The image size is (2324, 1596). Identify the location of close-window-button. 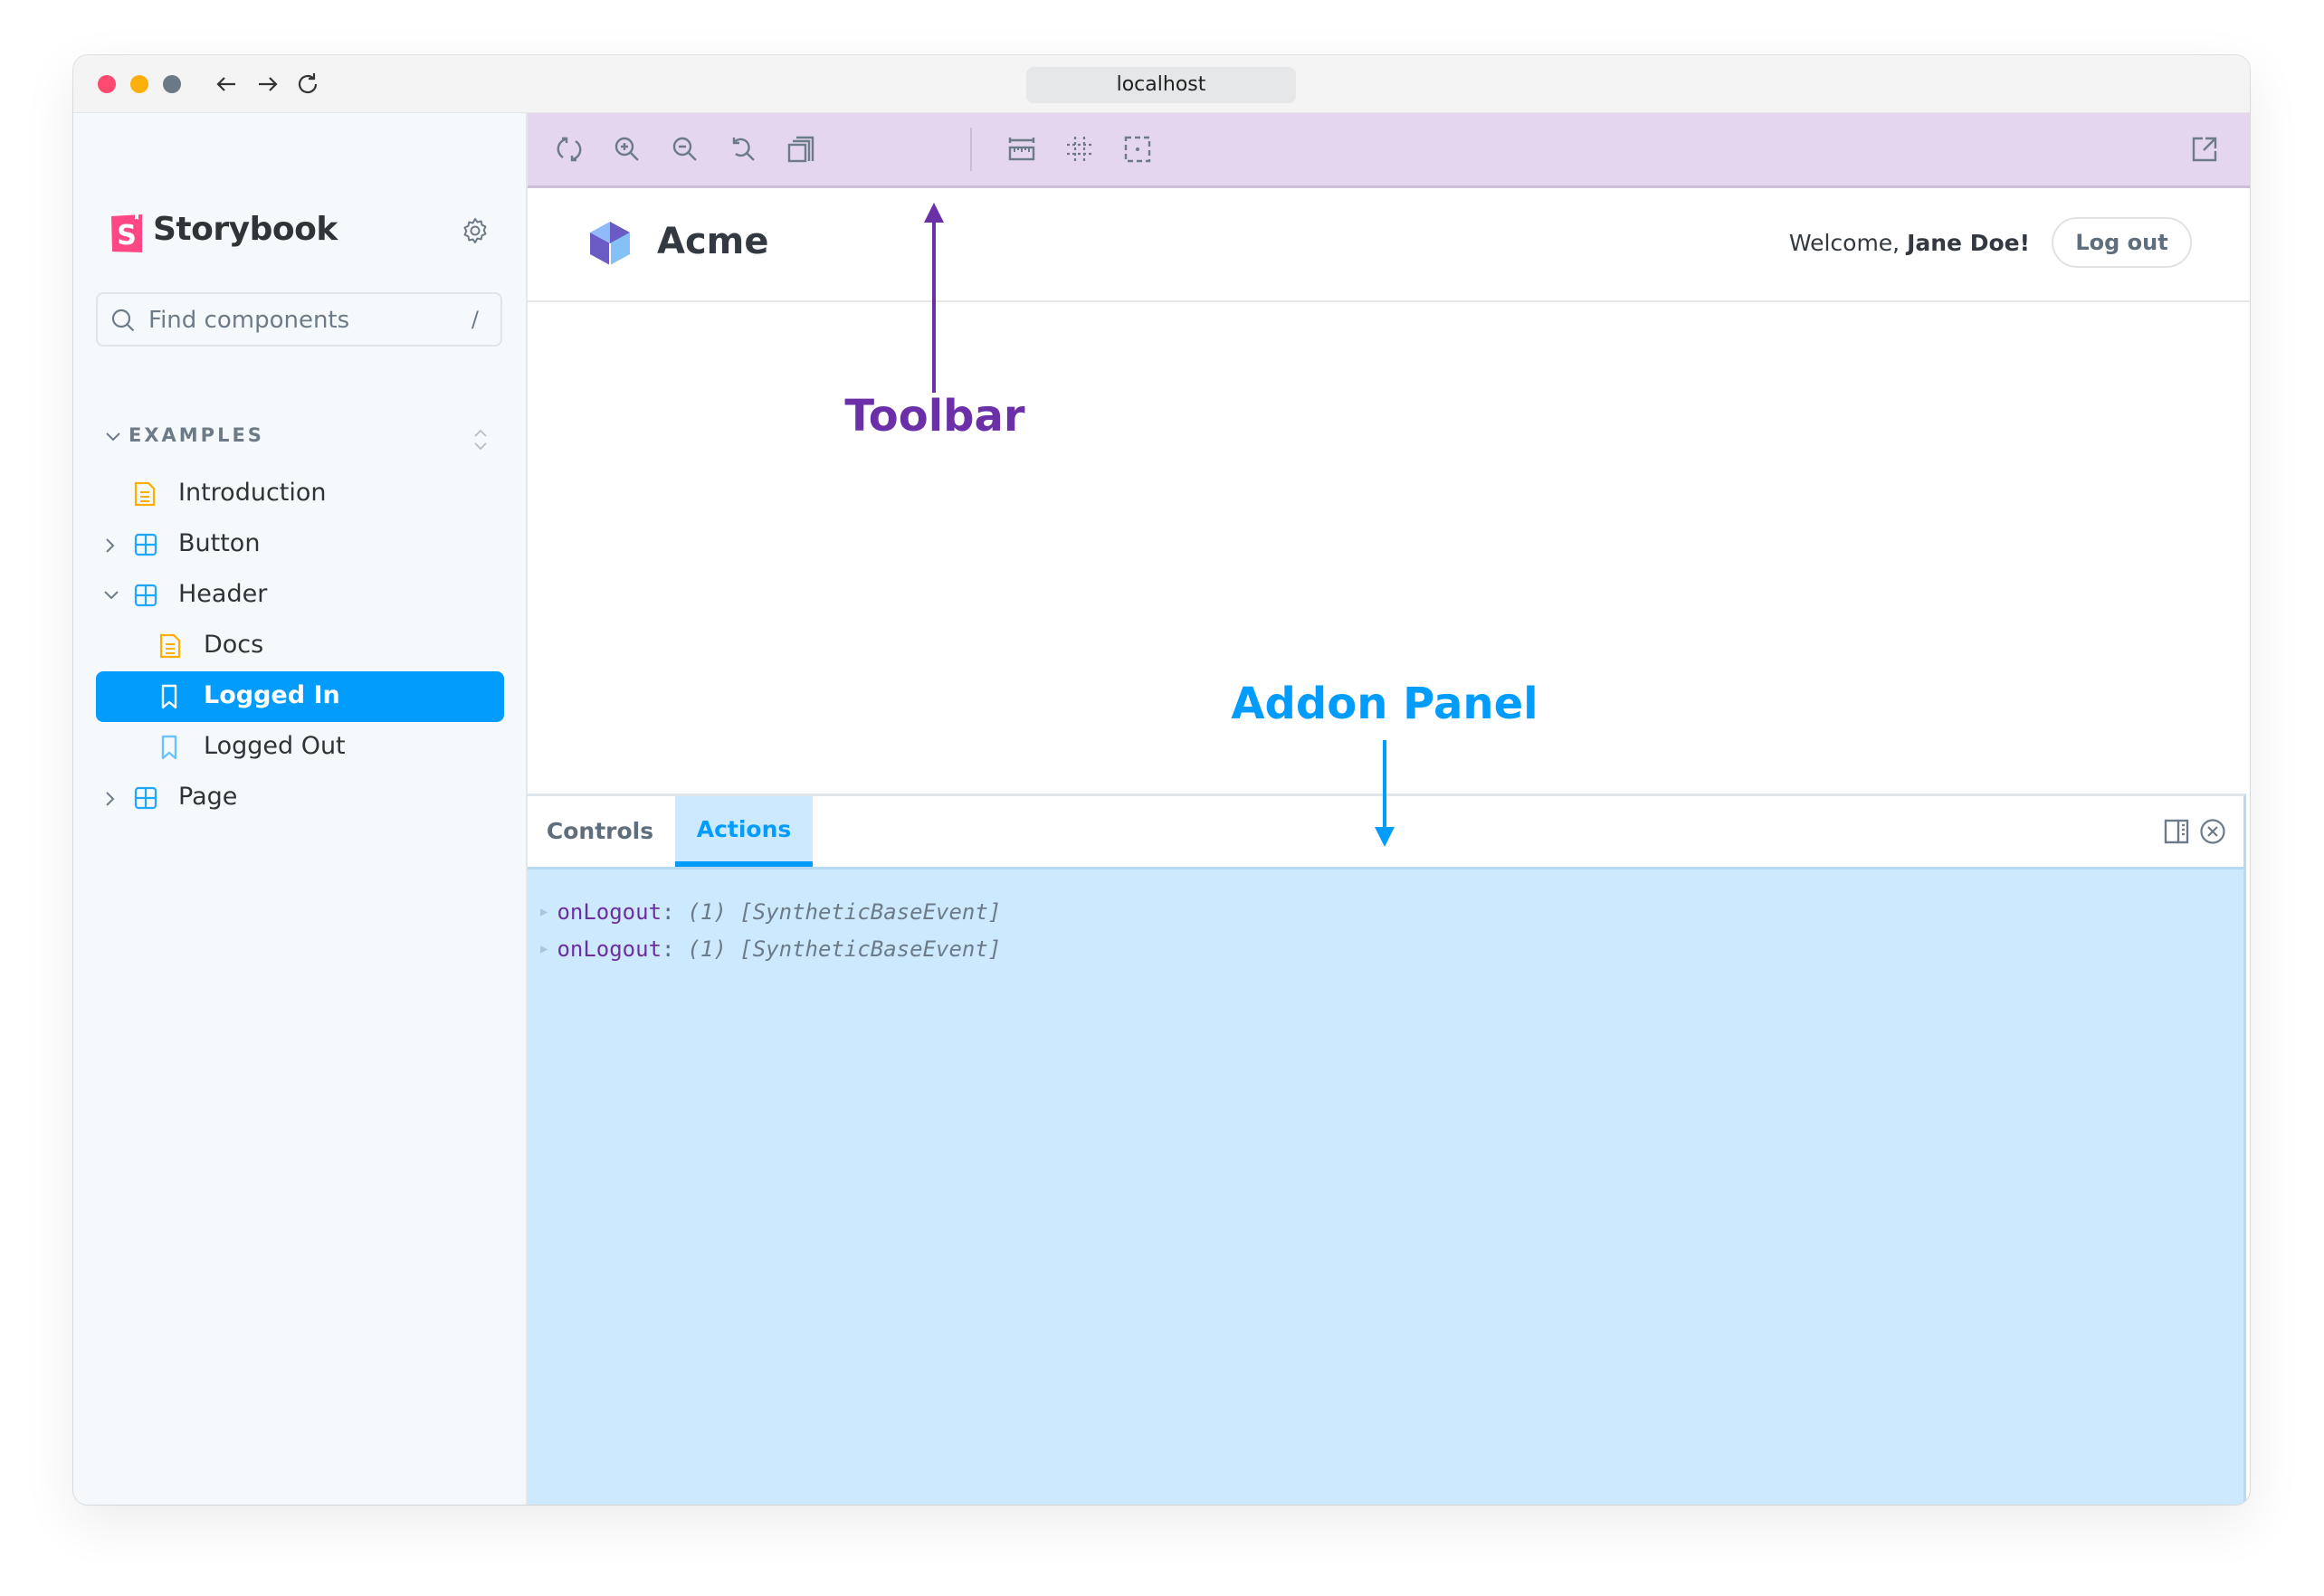
(107, 84).